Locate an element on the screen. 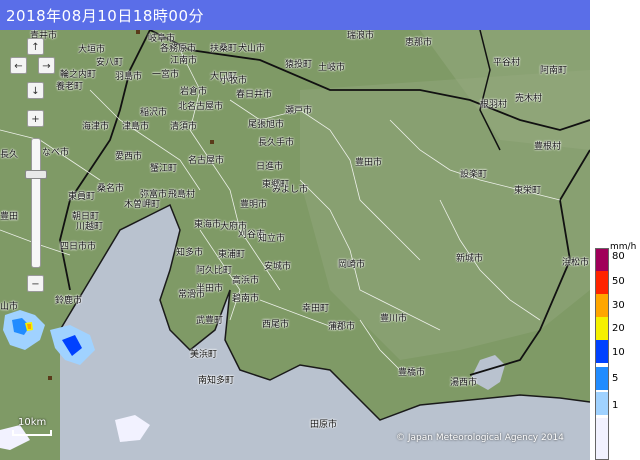  legend-level-label: 50 is located at coordinates (618, 281).